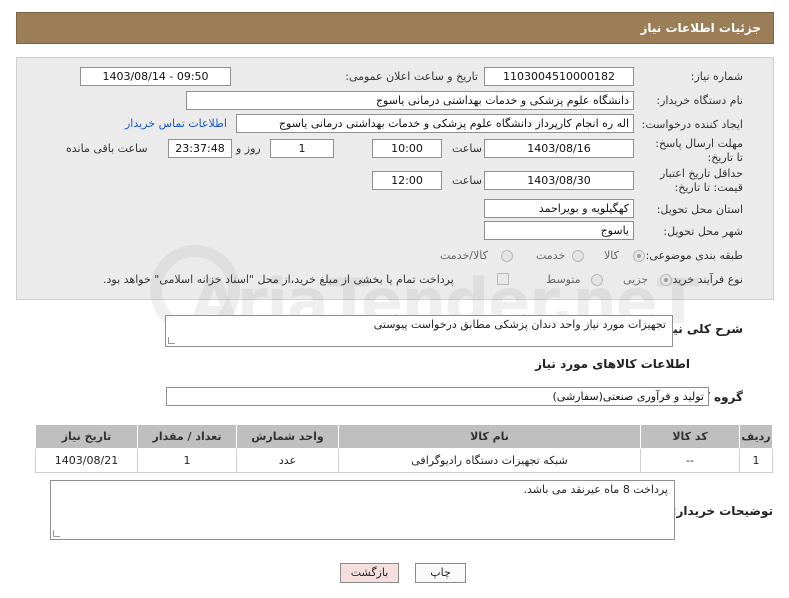 This screenshot has width=789, height=598. What do you see at coordinates (551, 255) in the screenshot?
I see `category-option-service: خدمت` at bounding box center [551, 255].